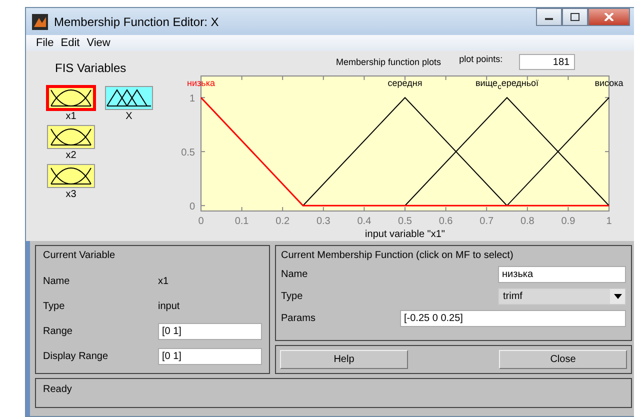 The image size is (635, 417). I want to click on x-tick-label: 0.9, so click(568, 221).